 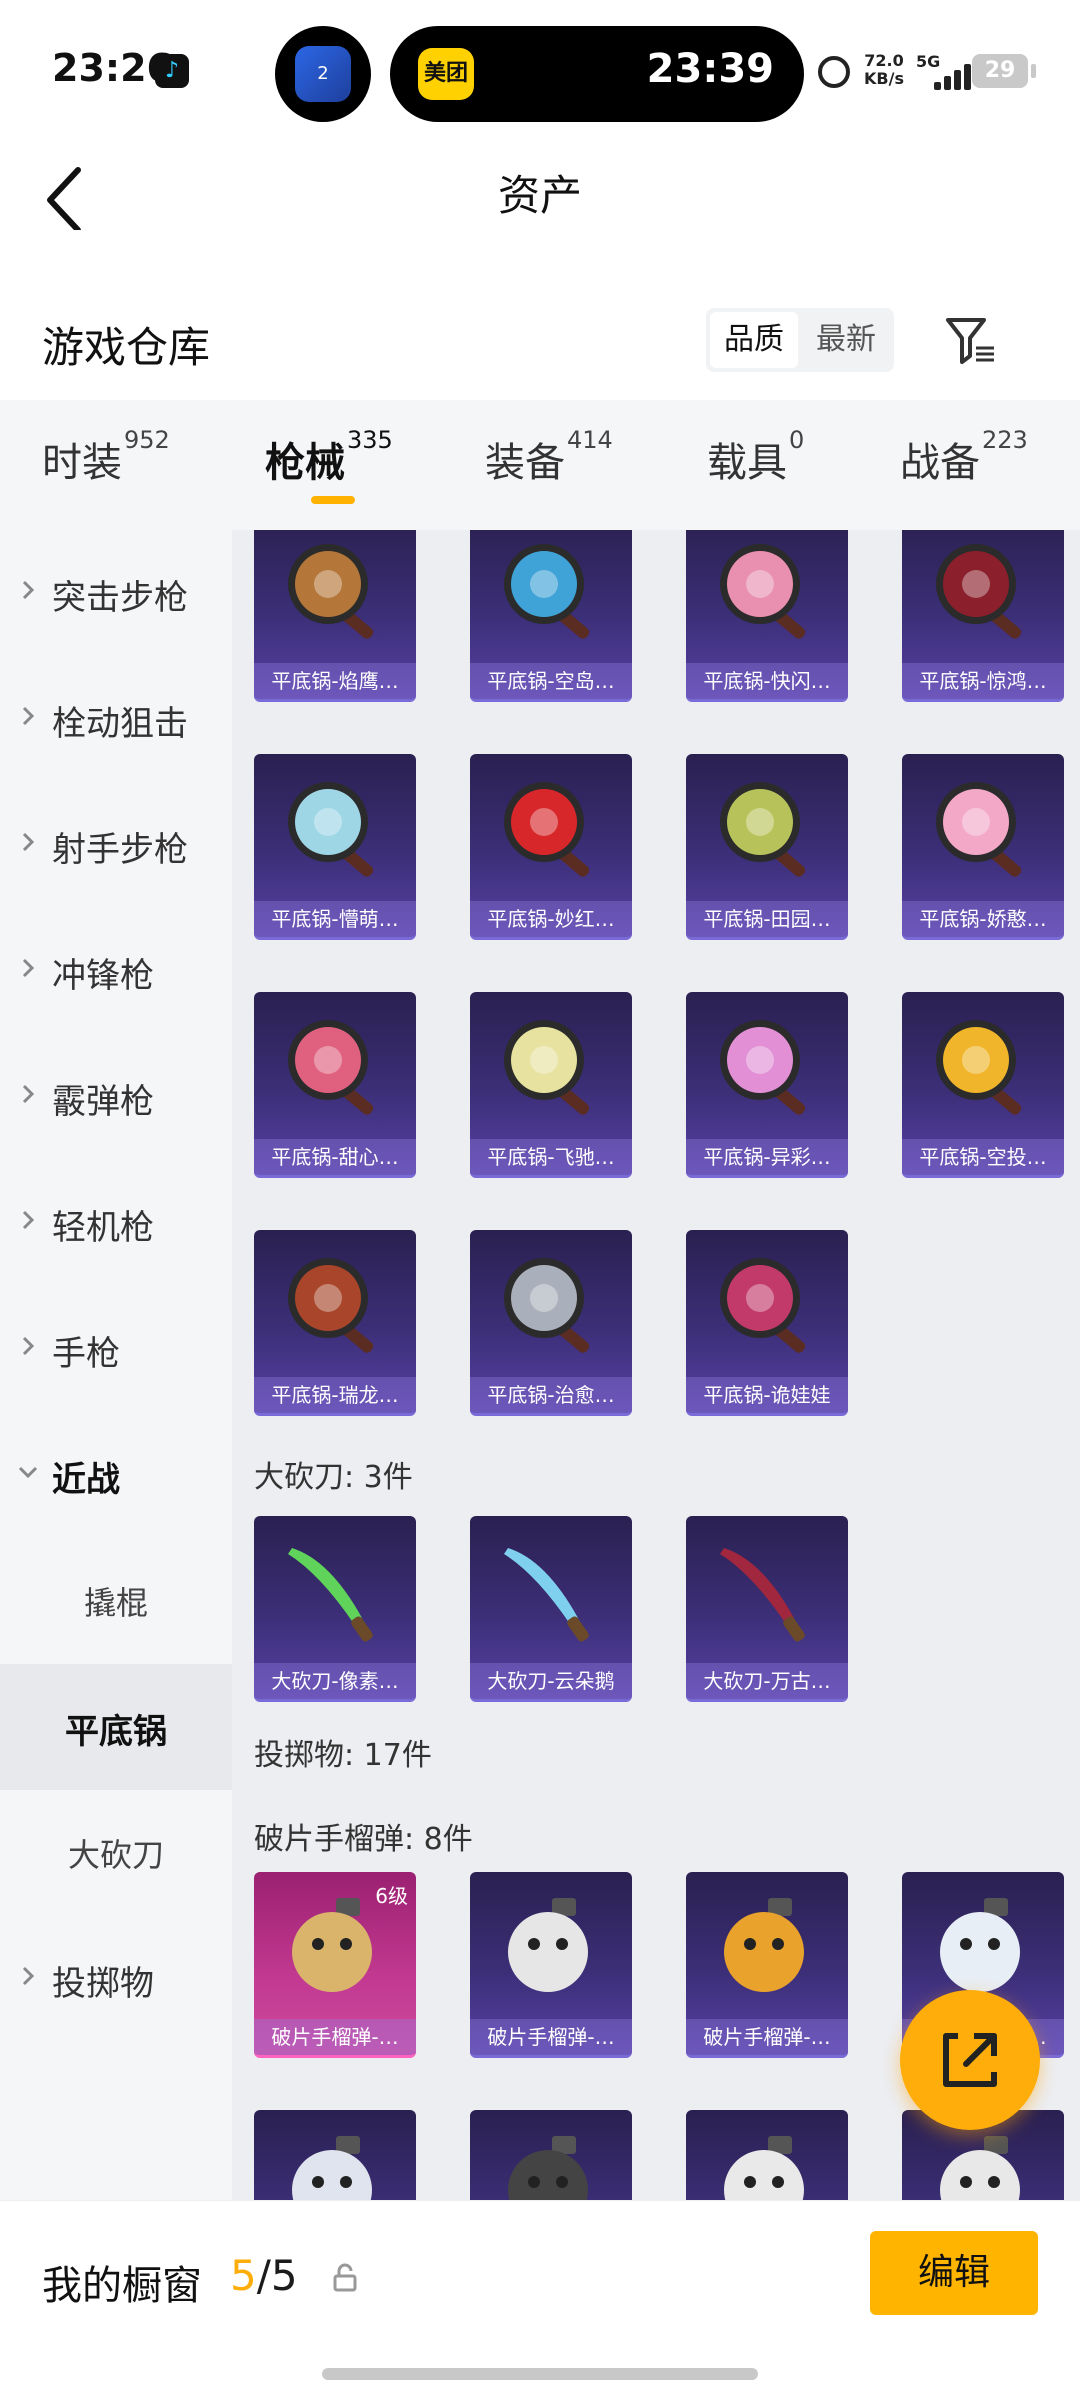 What do you see at coordinates (800, 340) in the screenshot?
I see `sort-toggle: 品质 最新` at bounding box center [800, 340].